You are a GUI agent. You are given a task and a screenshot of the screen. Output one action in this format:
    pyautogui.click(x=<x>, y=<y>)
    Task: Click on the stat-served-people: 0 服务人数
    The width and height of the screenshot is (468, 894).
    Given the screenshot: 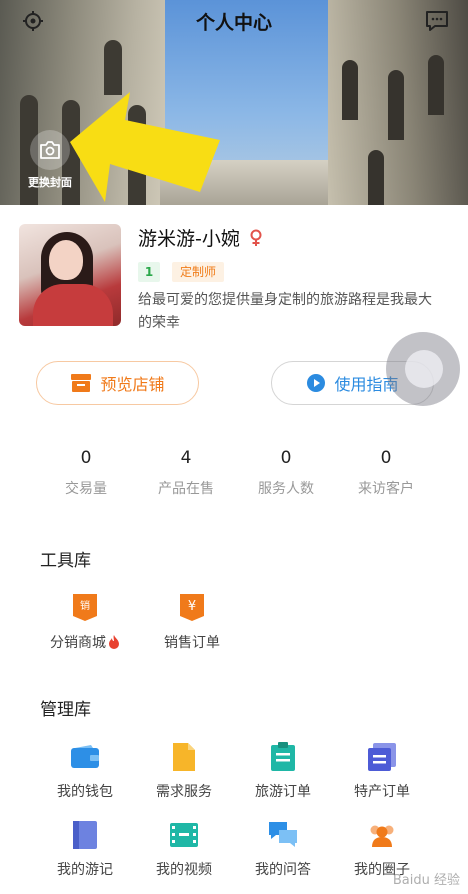 What is the action you would take?
    pyautogui.click(x=286, y=473)
    